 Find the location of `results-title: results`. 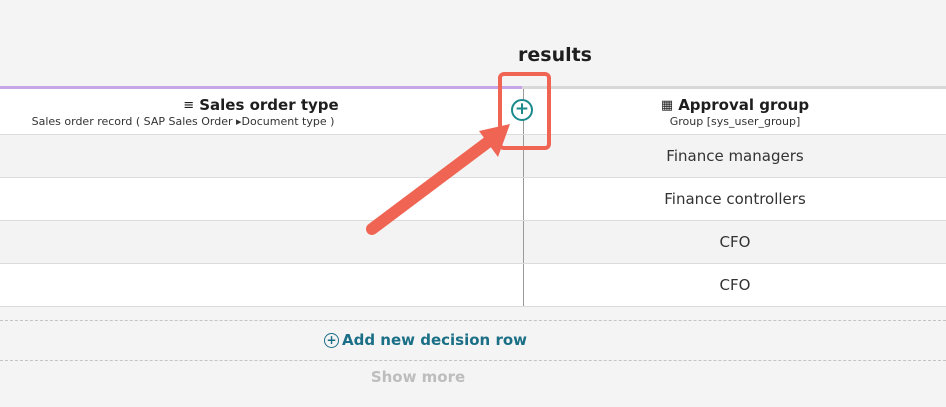

results-title: results is located at coordinates (555, 55).